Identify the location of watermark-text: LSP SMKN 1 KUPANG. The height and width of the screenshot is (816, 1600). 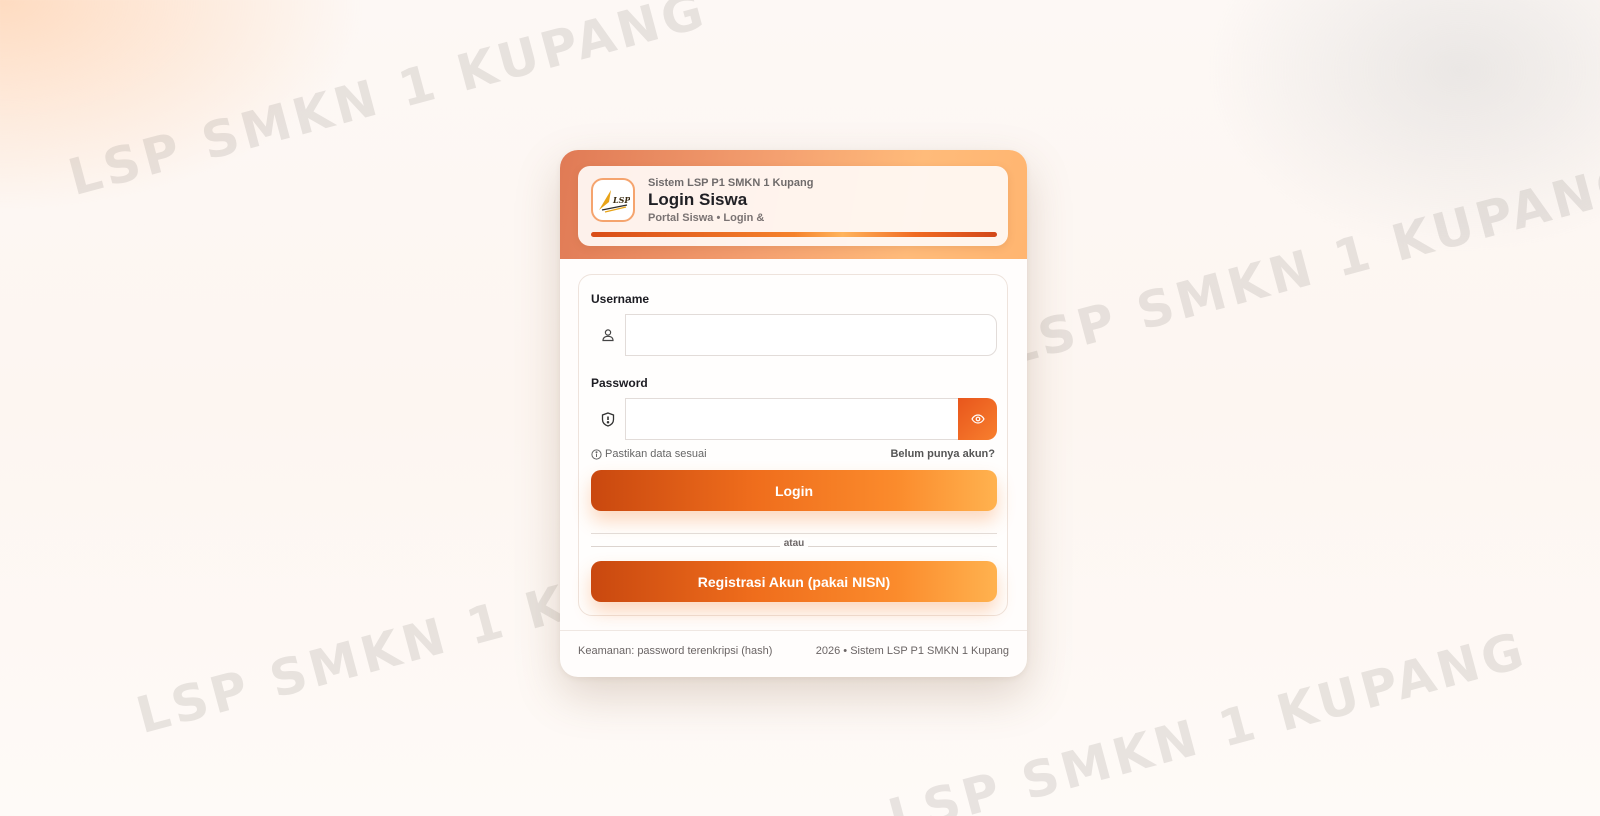
(1298, 264).